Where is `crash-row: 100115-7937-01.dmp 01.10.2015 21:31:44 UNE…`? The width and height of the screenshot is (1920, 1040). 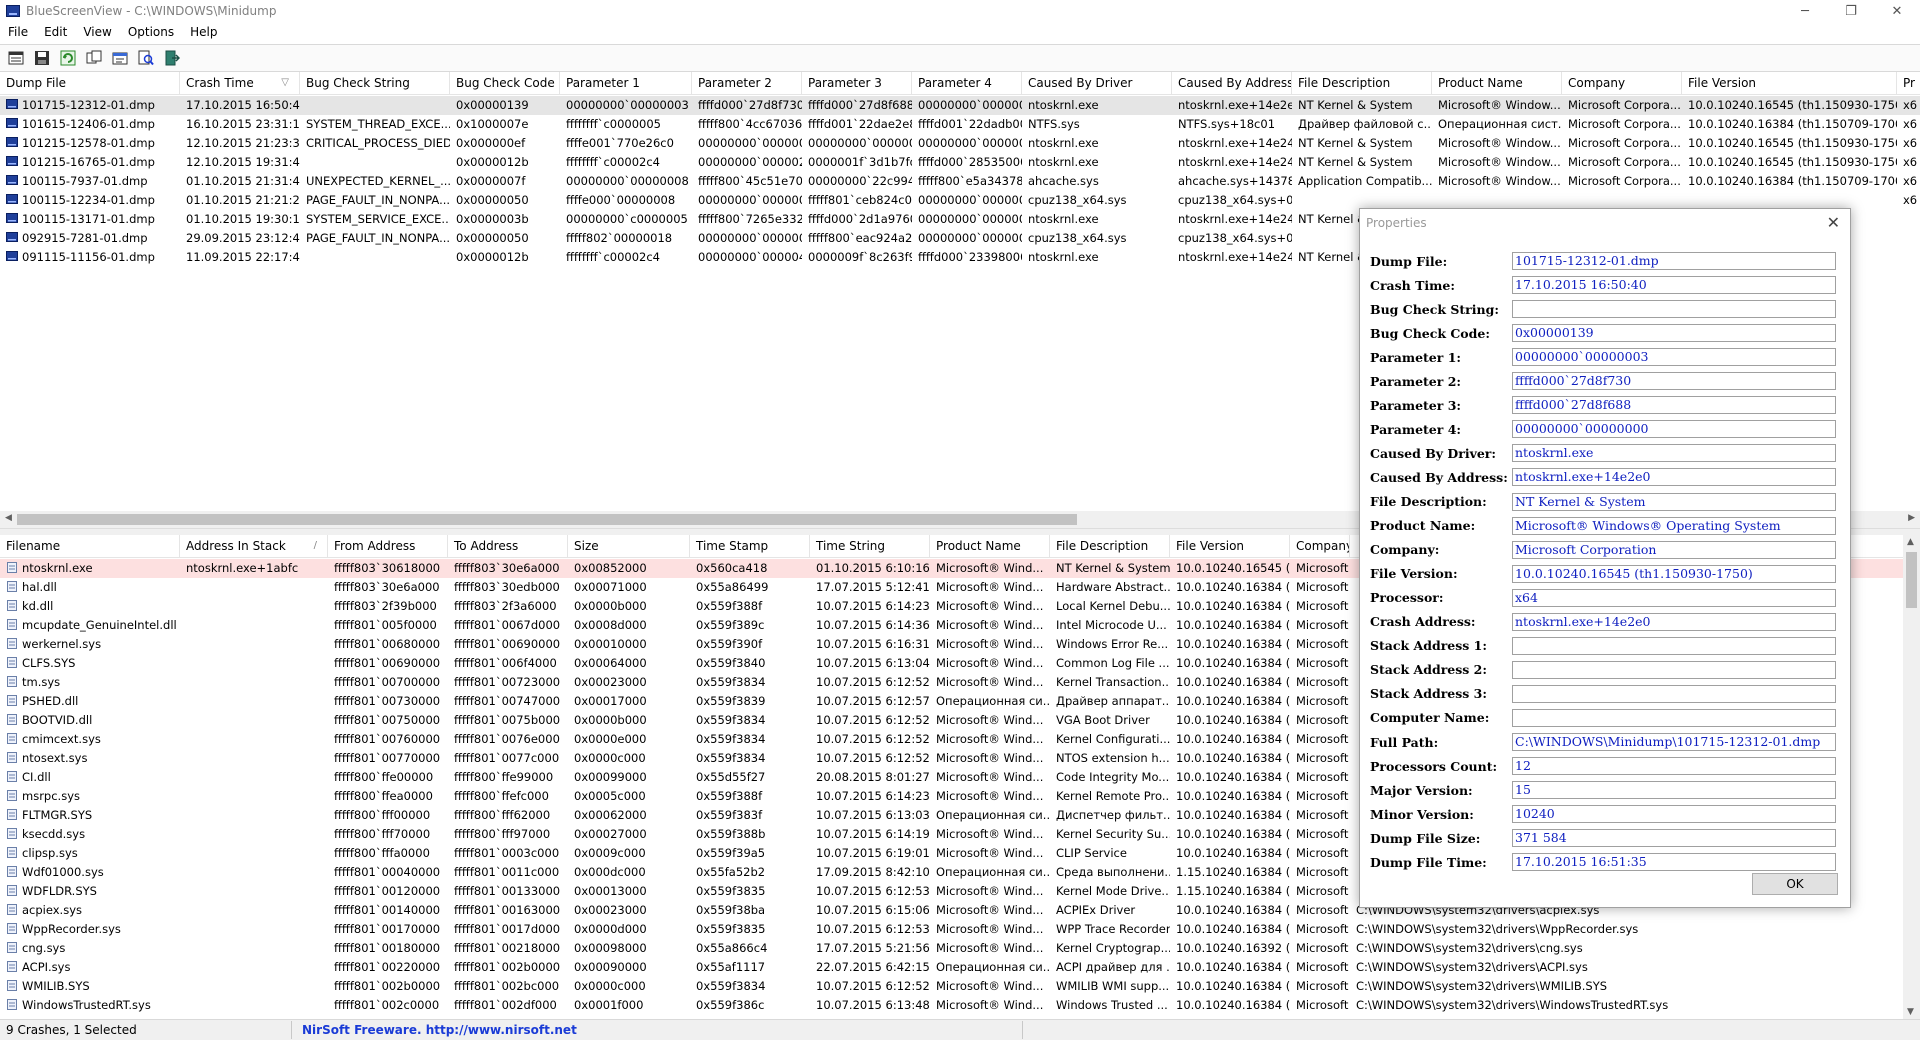
crash-row: 100115-7937-01.dmp 01.10.2015 21:31:44 UNE… is located at coordinates (960, 181).